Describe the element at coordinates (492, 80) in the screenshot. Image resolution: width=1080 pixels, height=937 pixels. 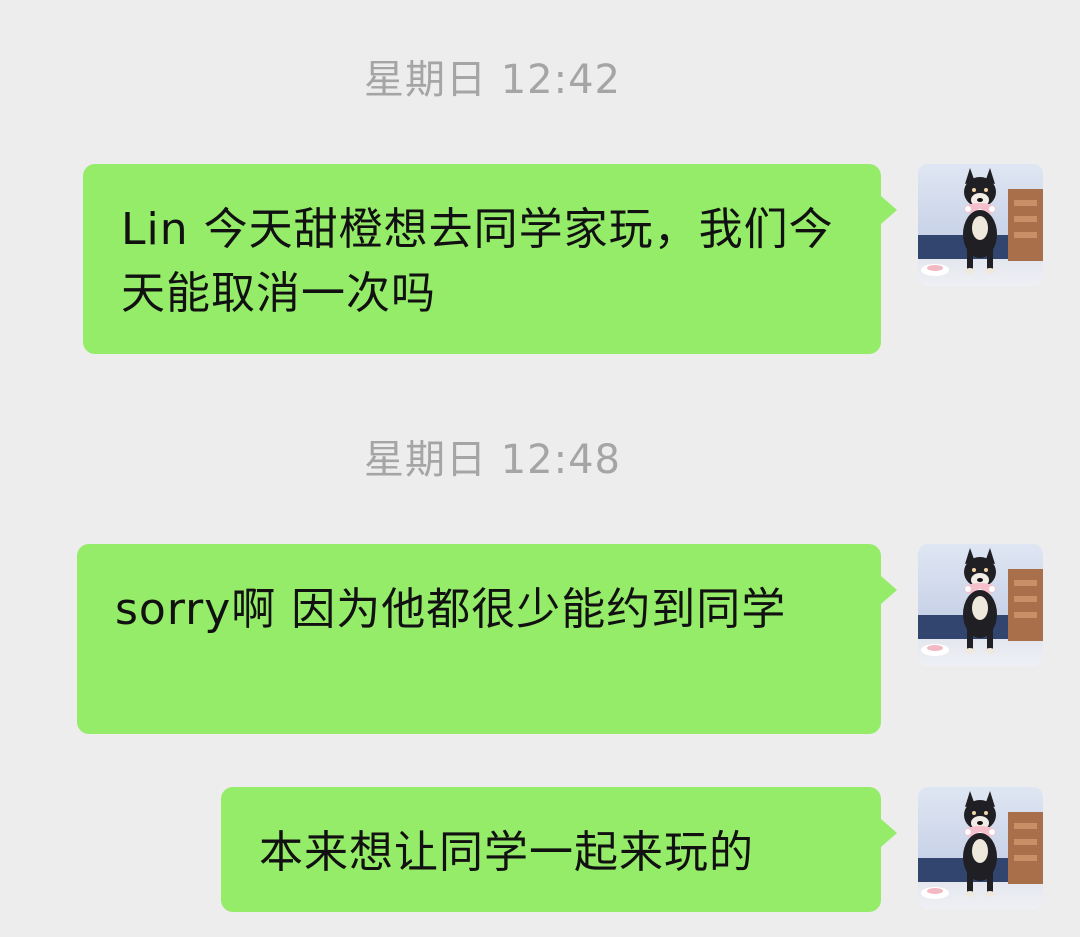
I see `message-timestamp: 星期日 12:42` at that location.